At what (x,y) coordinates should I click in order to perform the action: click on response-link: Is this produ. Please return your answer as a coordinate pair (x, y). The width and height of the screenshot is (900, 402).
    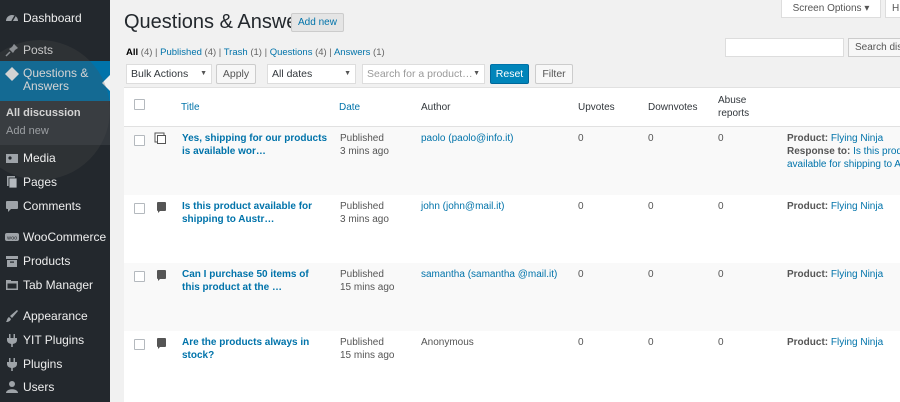
    Looking at the image, I should click on (876, 151).